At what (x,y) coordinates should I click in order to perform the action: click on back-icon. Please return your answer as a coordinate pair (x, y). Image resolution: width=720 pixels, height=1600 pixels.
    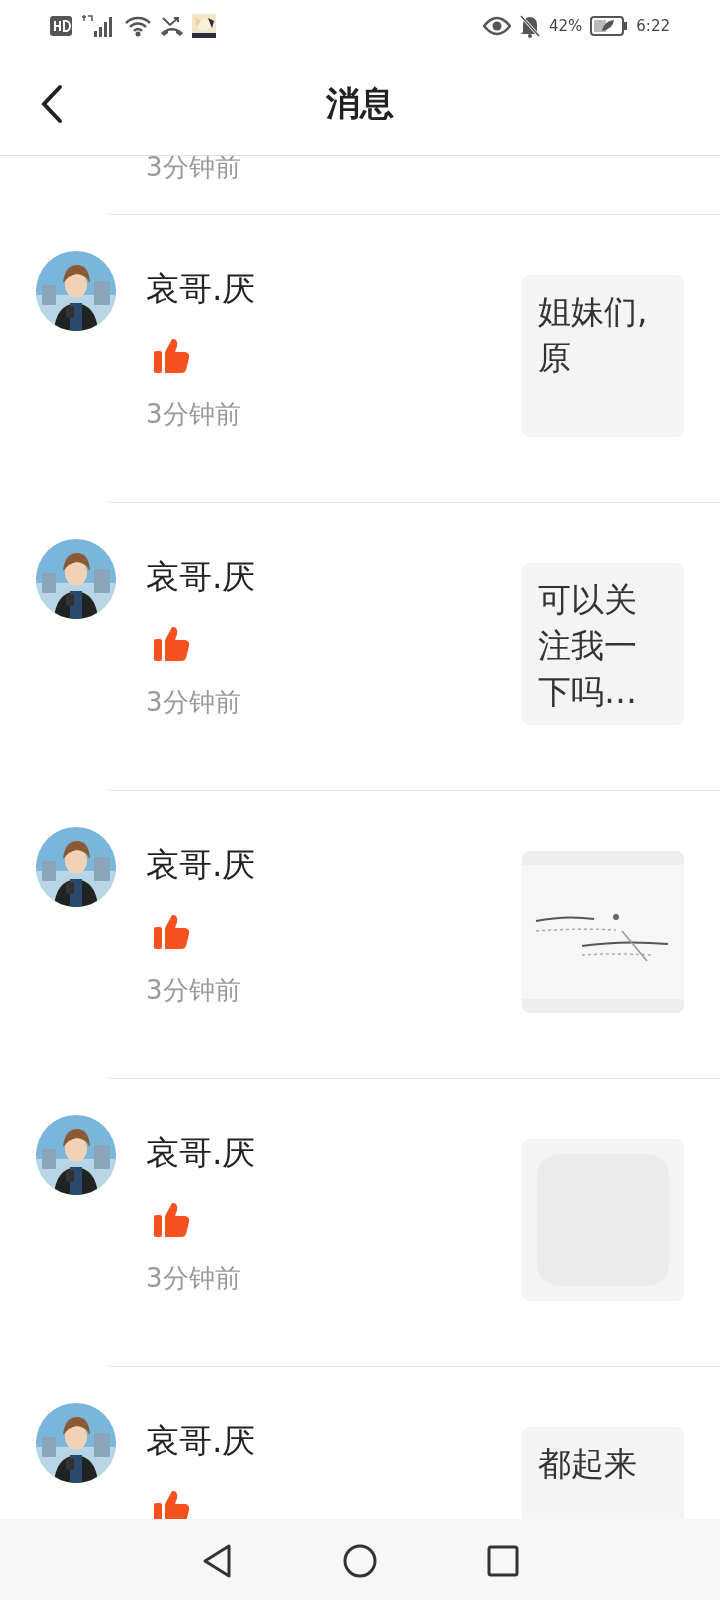
    Looking at the image, I should click on (52, 104).